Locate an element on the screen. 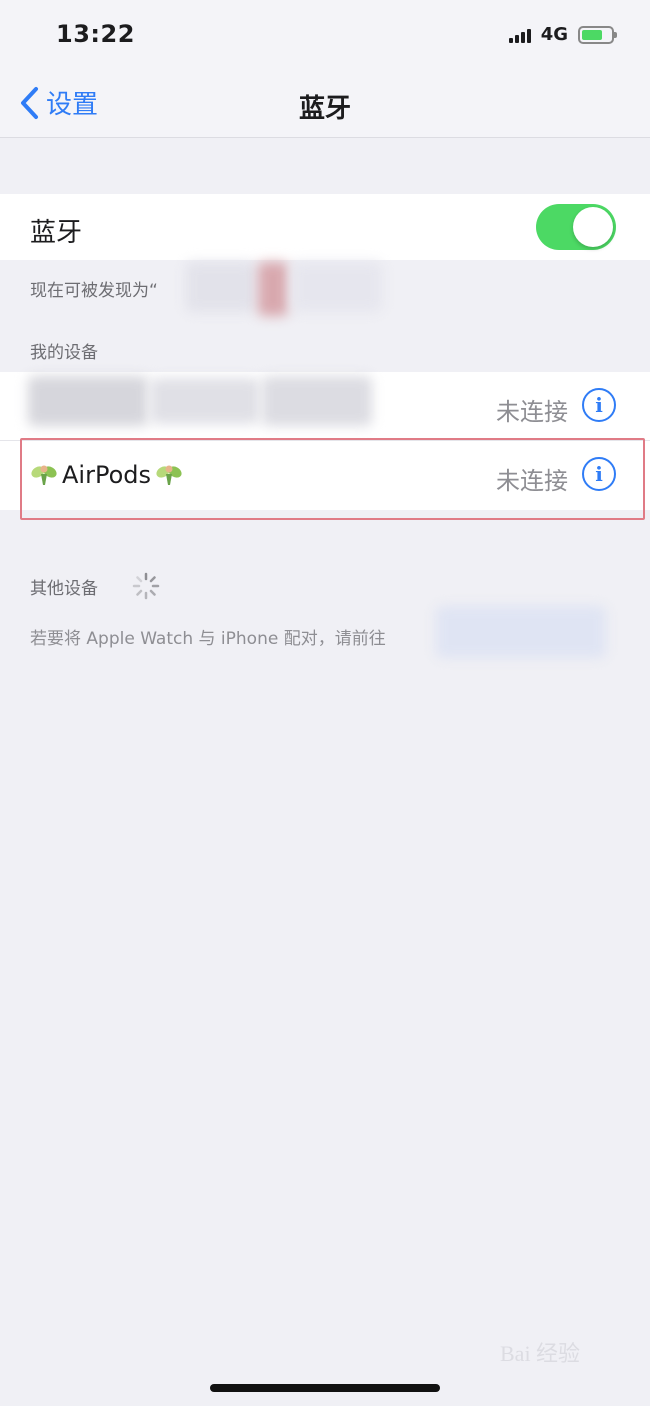 The width and height of the screenshot is (650, 1406). device-row-airpods: AirPods 未连接 i is located at coordinates (325, 475).